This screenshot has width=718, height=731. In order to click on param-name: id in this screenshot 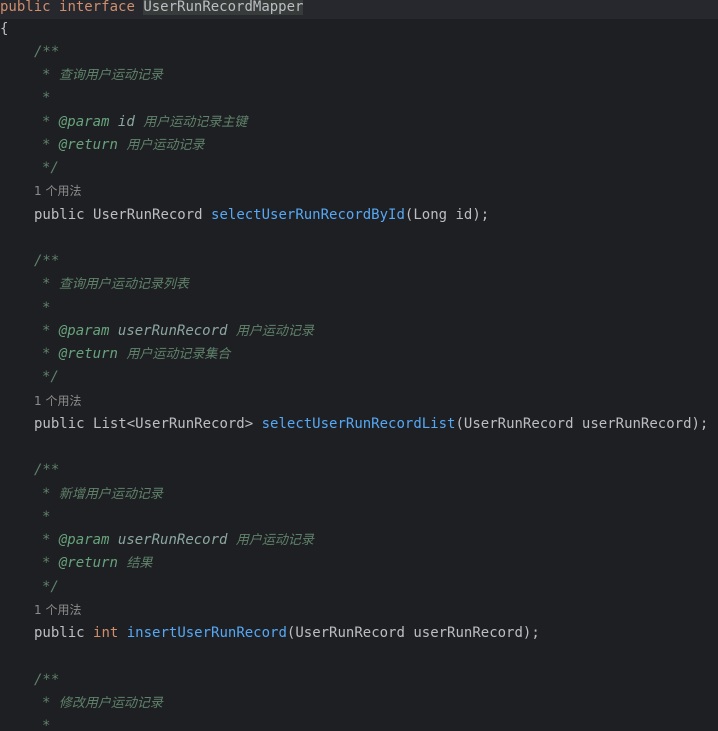, I will do `click(126, 122)`.